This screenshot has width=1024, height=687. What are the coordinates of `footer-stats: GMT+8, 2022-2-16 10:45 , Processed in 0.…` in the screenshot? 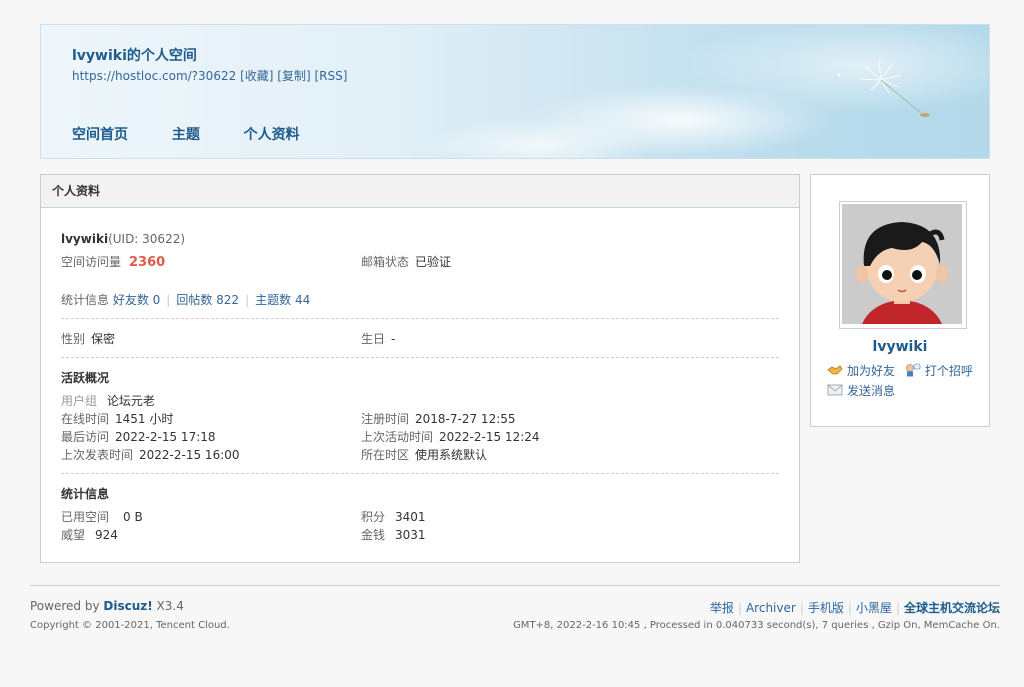 It's located at (756, 625).